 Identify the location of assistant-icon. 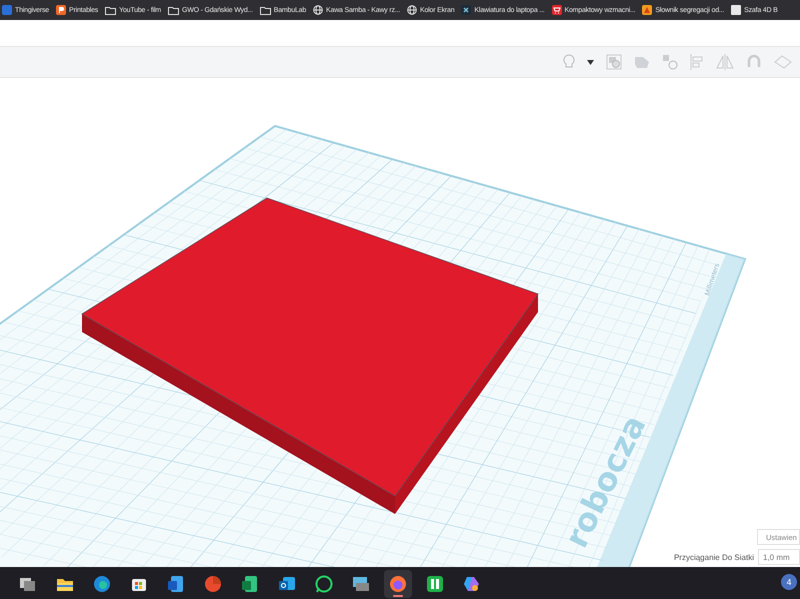
(472, 583).